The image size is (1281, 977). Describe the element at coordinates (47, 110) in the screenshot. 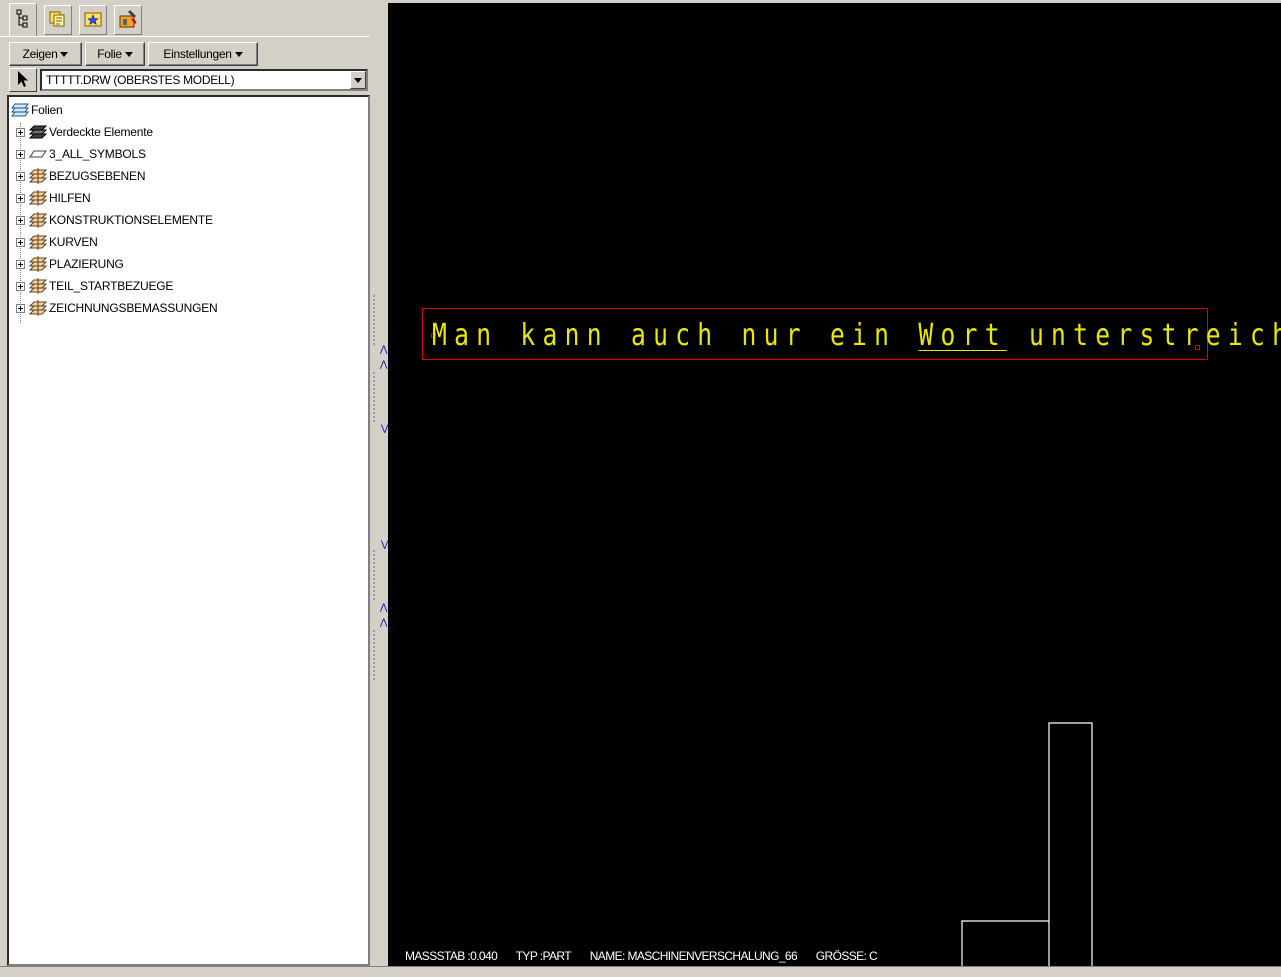

I see `tree-root-label: Folien` at that location.